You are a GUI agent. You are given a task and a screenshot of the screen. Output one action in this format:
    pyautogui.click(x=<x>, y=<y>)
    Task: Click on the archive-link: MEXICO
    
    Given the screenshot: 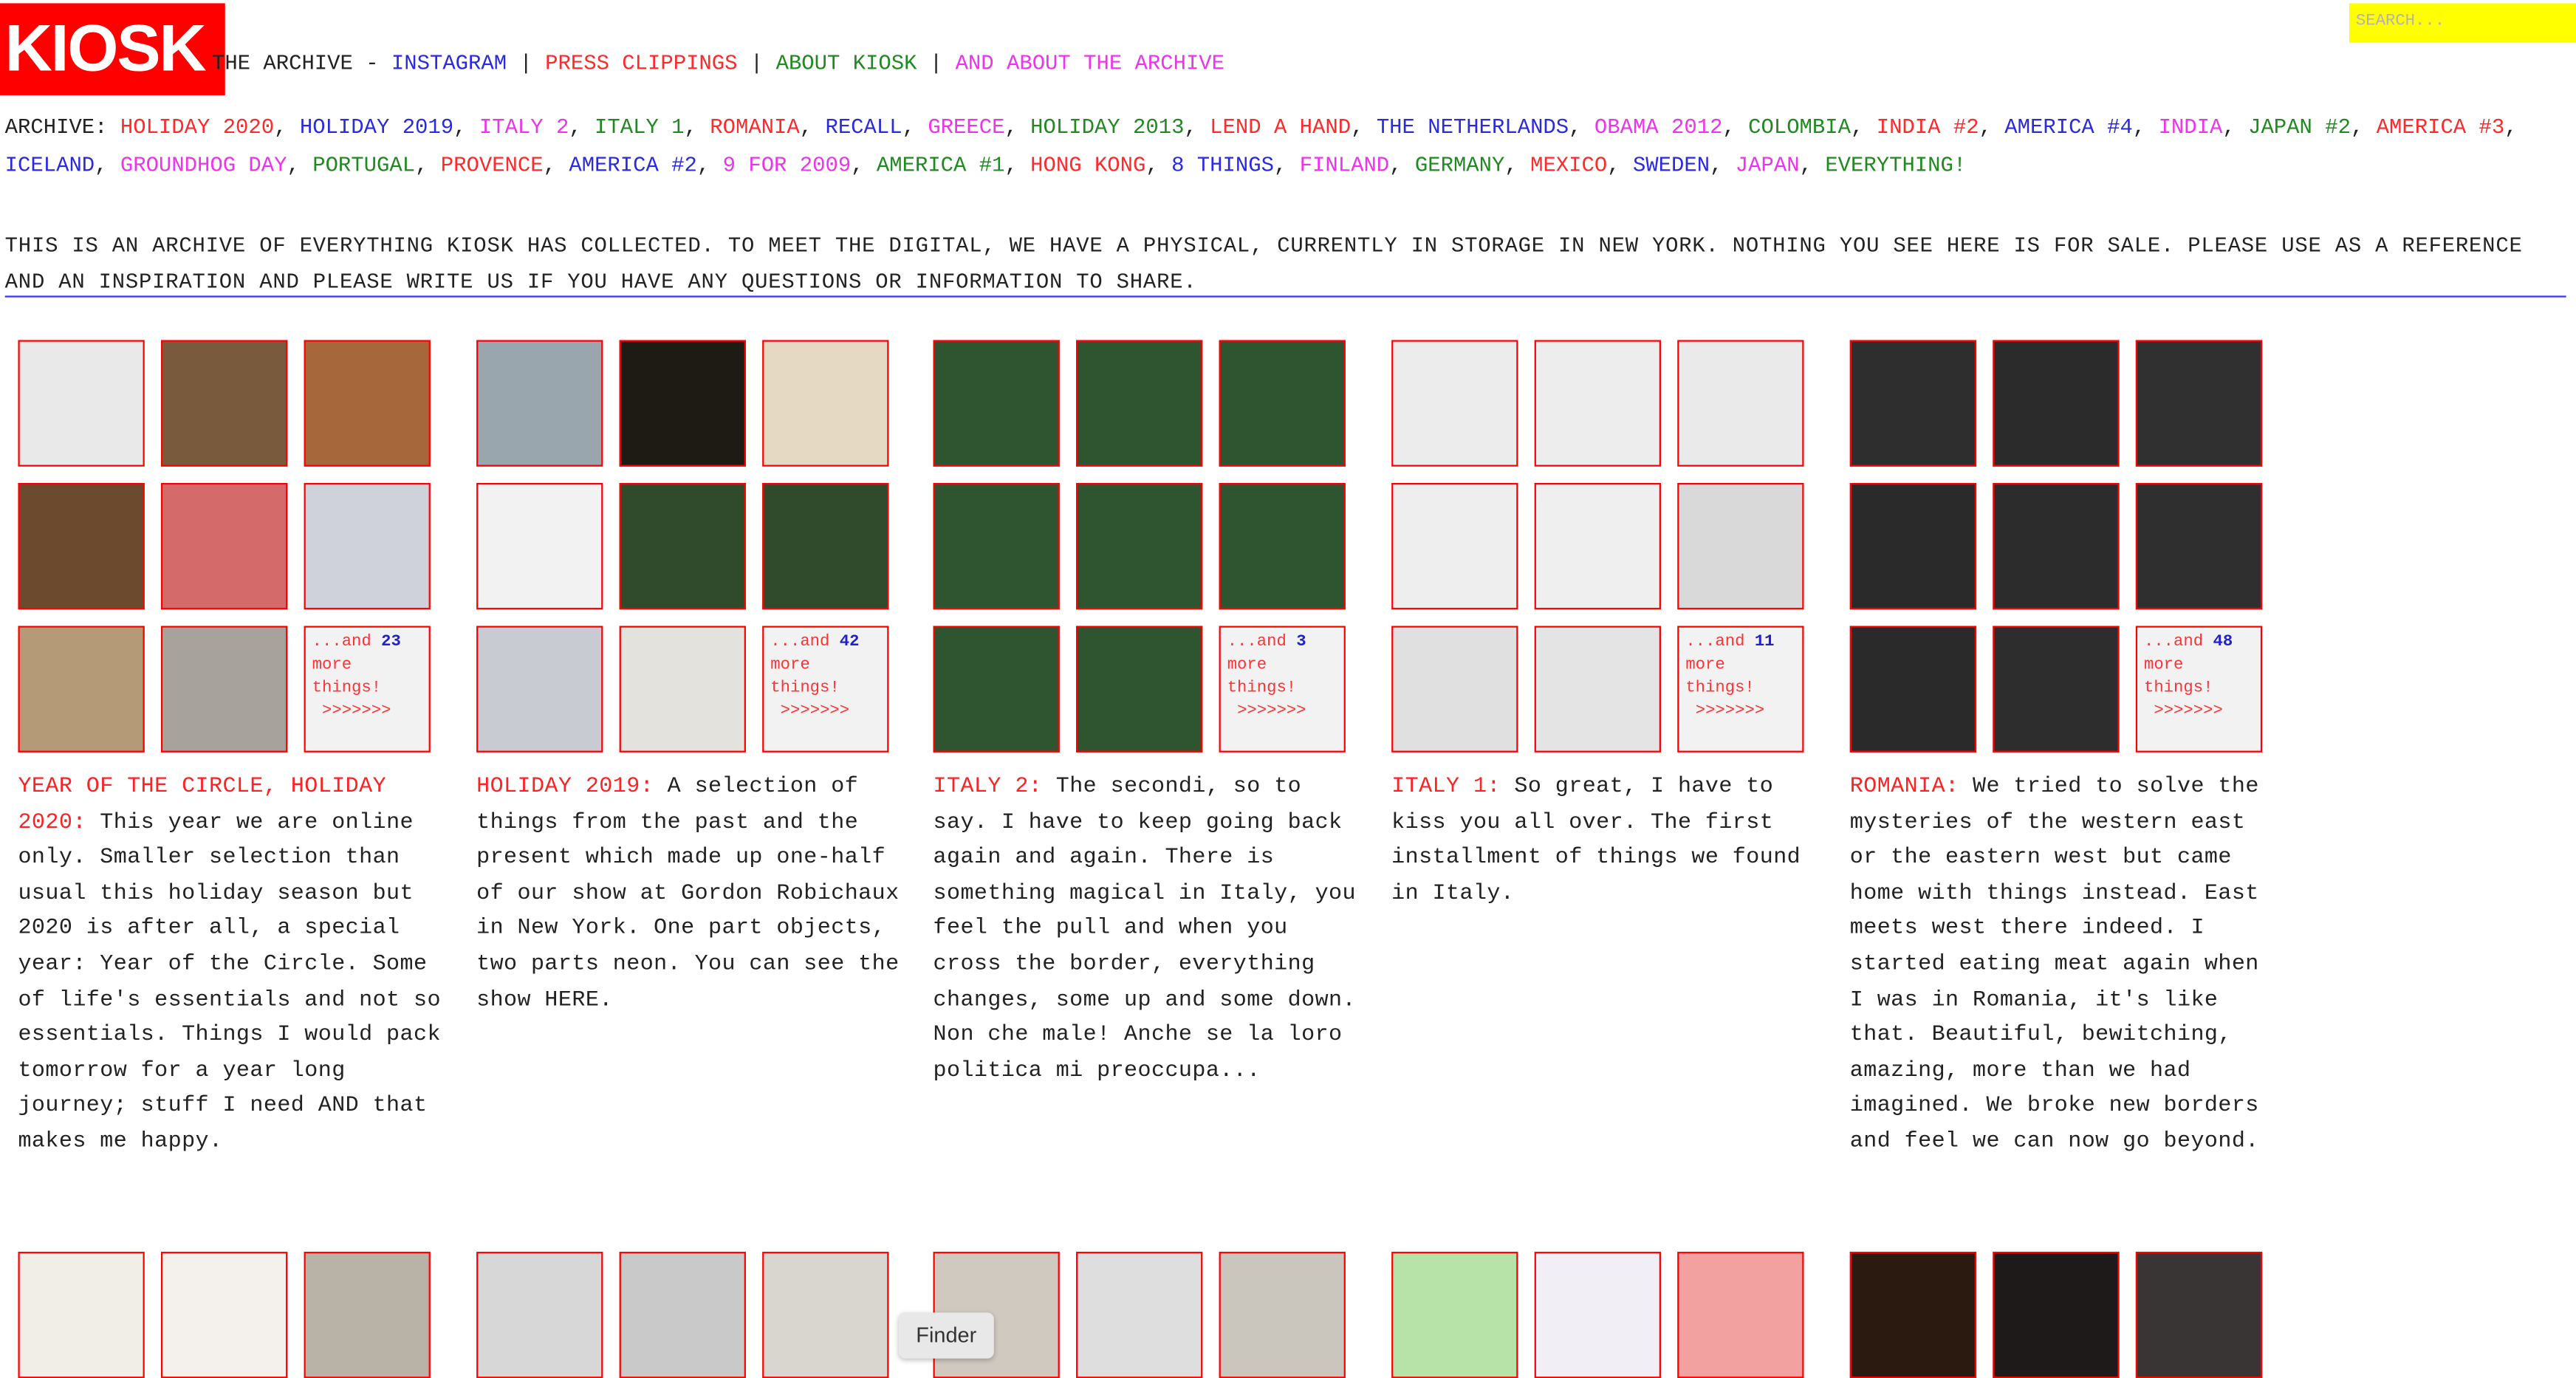 What is the action you would take?
    pyautogui.click(x=1568, y=165)
    